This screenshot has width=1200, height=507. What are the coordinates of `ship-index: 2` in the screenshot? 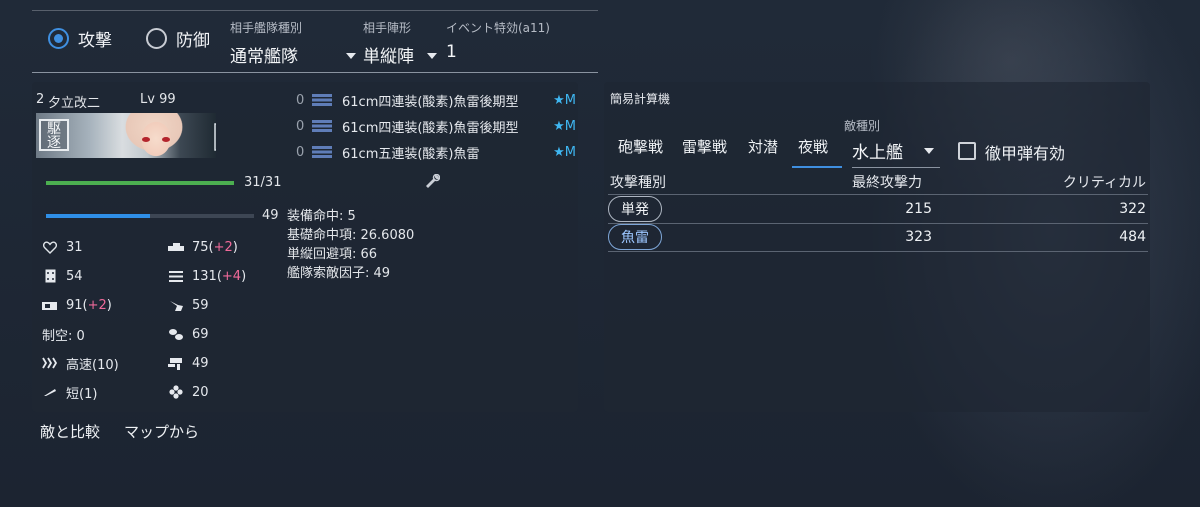 It's located at (40, 99).